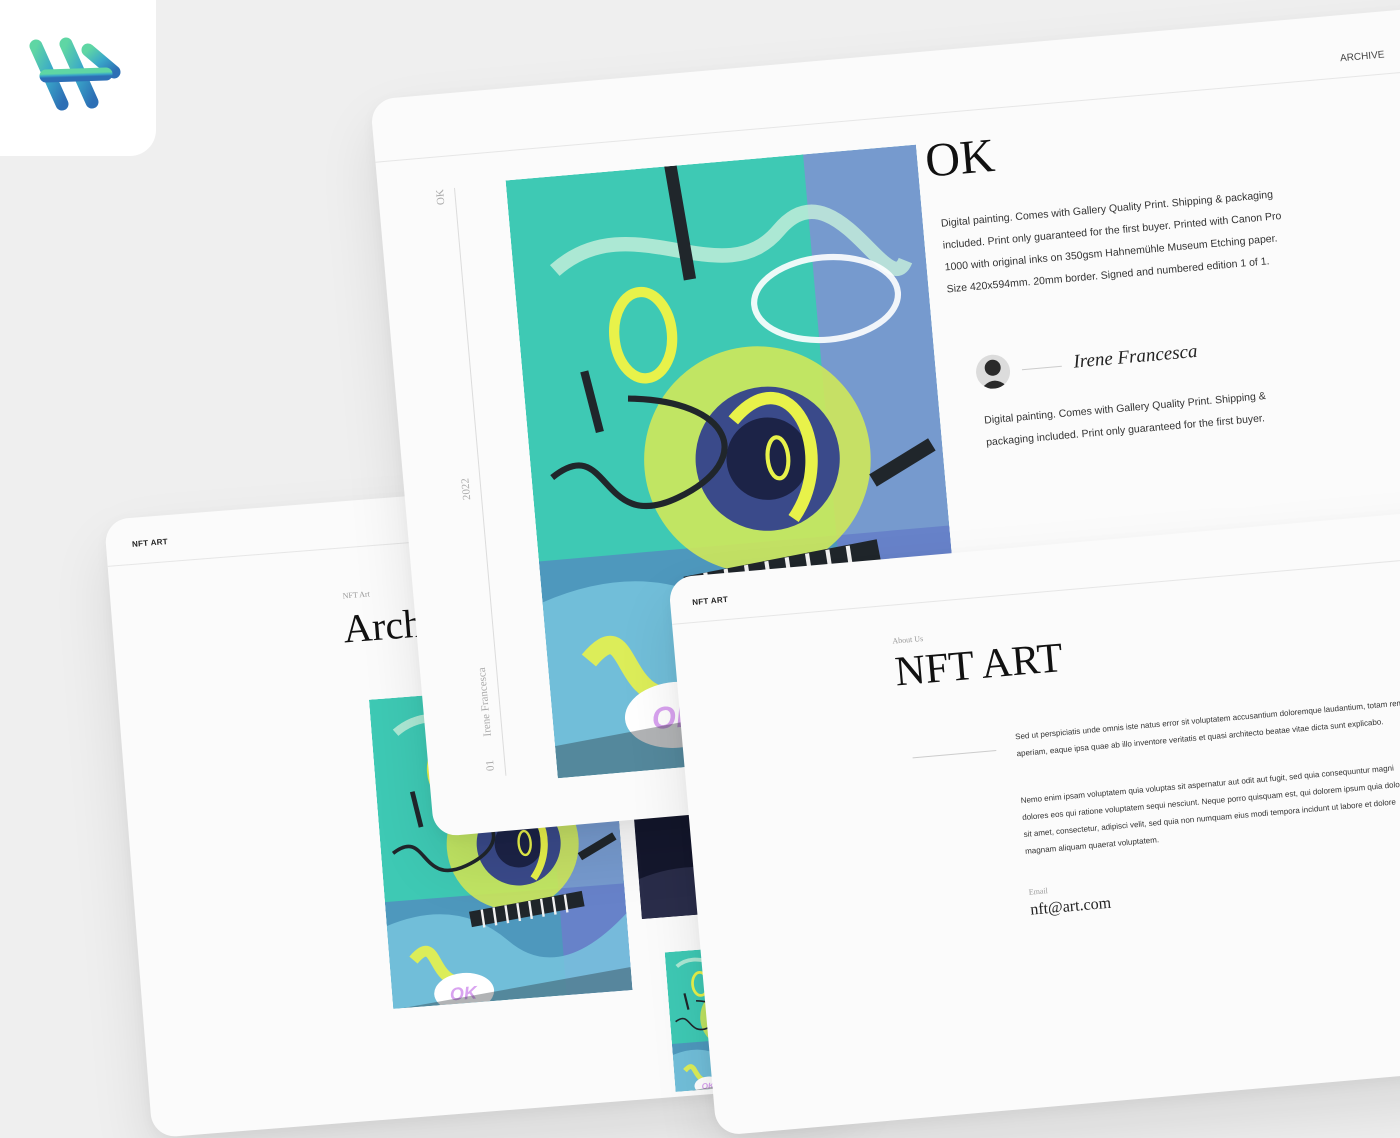 The height and width of the screenshot is (1138, 1400). I want to click on email-link: nft@art.com, so click(1071, 907).